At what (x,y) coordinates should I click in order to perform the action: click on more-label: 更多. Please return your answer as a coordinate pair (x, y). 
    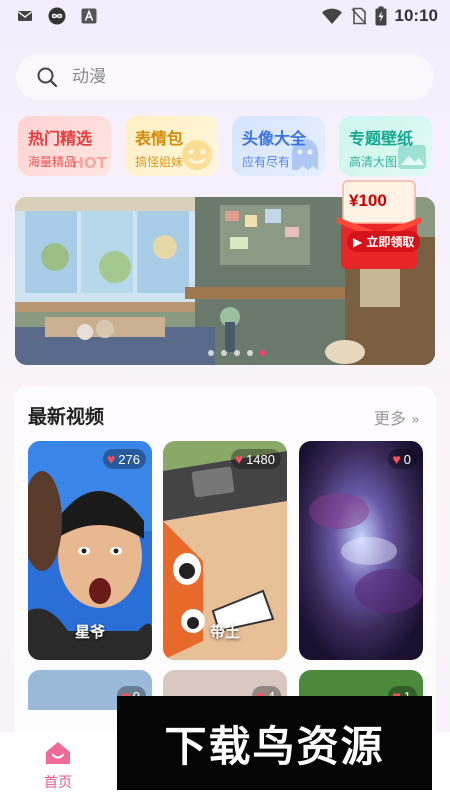
    Looking at the image, I should click on (390, 418).